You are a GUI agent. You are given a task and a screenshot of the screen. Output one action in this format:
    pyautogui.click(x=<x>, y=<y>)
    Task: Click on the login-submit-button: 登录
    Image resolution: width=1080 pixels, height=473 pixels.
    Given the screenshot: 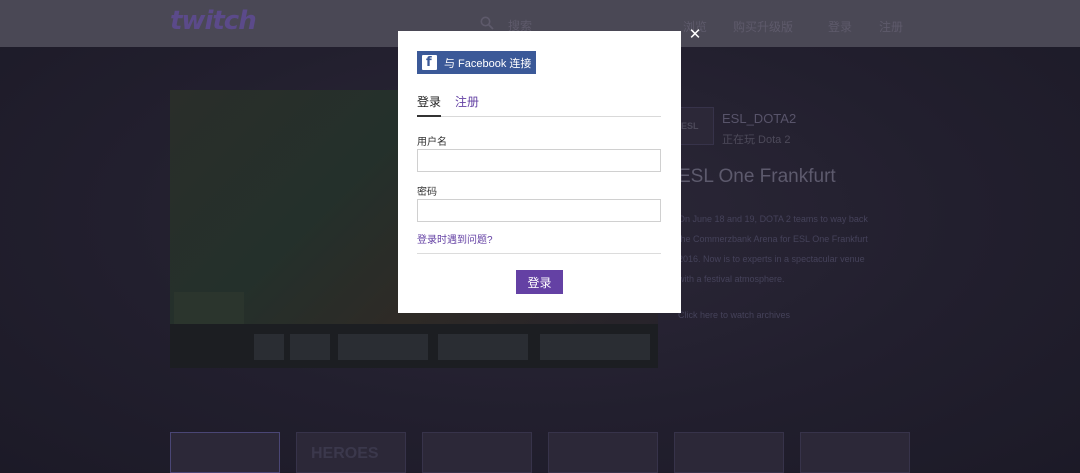 What is the action you would take?
    pyautogui.click(x=539, y=282)
    